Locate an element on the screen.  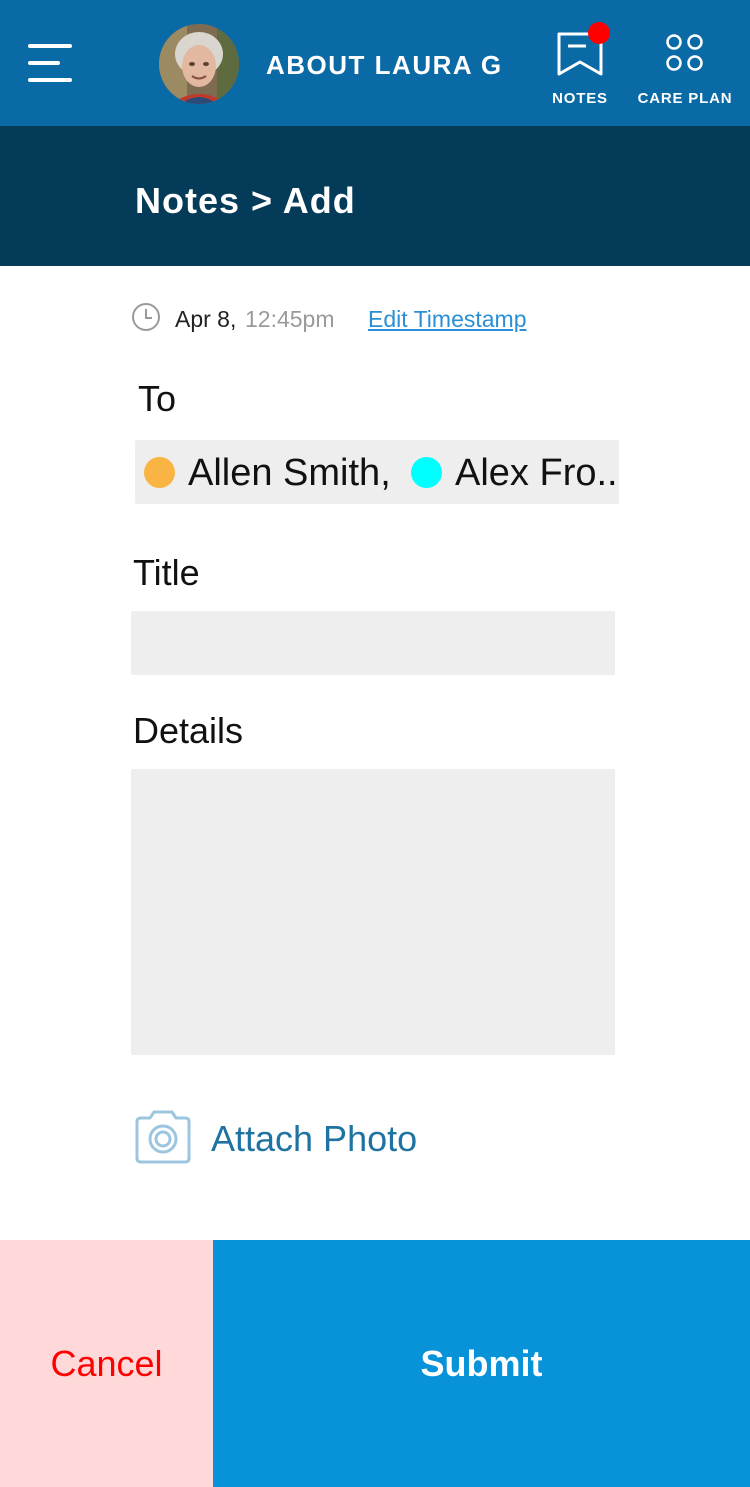
care-plan-nav-label: CARE PLAN is located at coordinates (685, 98).